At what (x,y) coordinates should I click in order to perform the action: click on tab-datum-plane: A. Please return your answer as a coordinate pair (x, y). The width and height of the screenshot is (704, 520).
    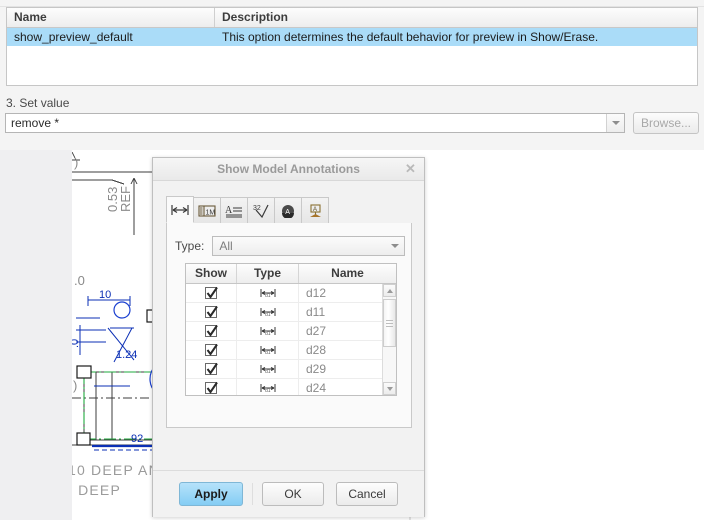
    Looking at the image, I should click on (315, 210).